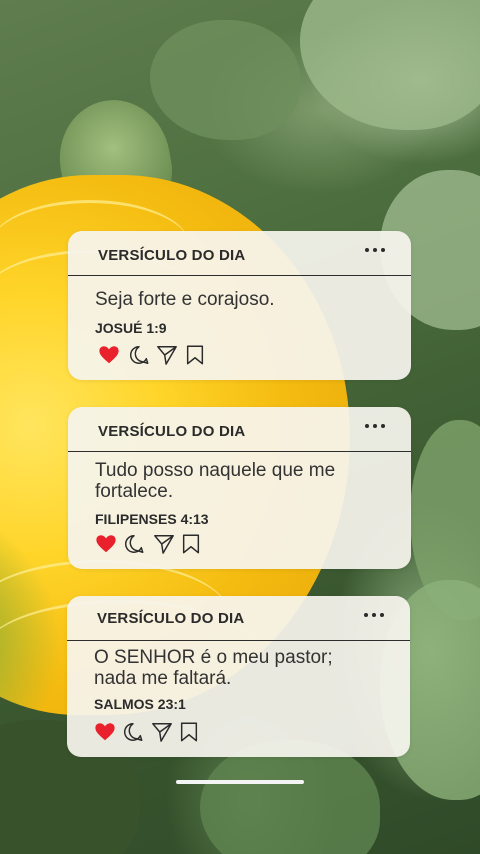  I want to click on home-indicator, so click(240, 782).